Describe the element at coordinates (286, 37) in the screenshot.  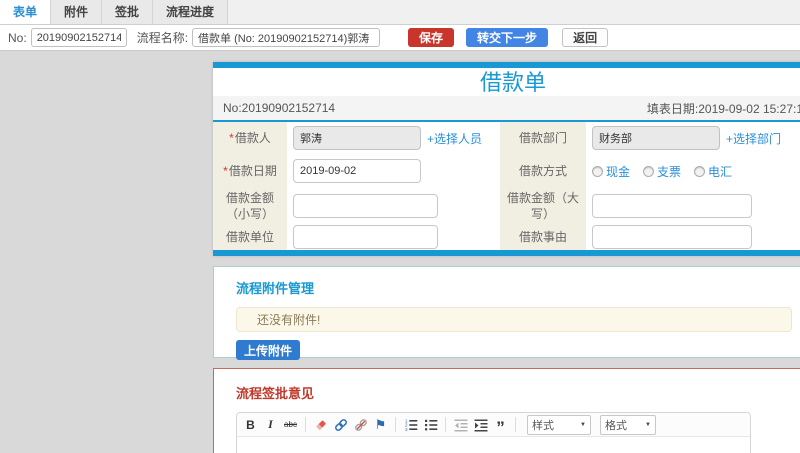
I see `process-name-input` at that location.